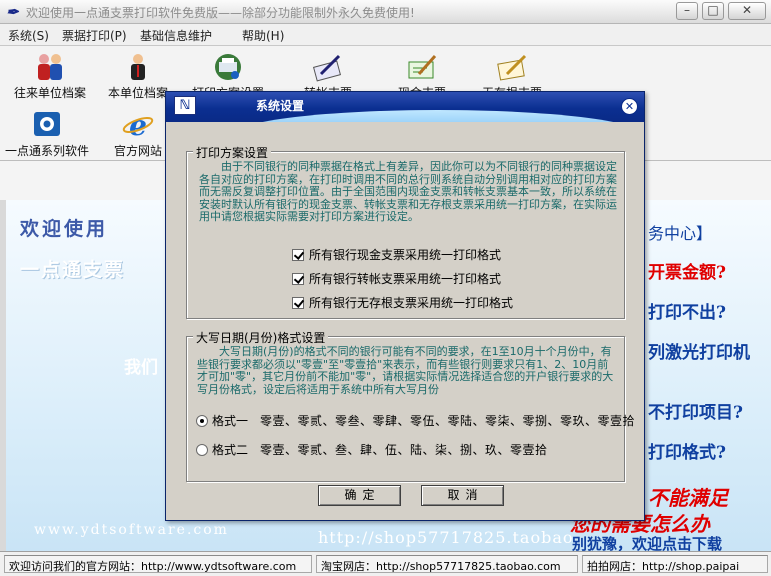 This screenshot has width=771, height=576. I want to click on print-scheme-title: 打印方案设置, so click(232, 152).